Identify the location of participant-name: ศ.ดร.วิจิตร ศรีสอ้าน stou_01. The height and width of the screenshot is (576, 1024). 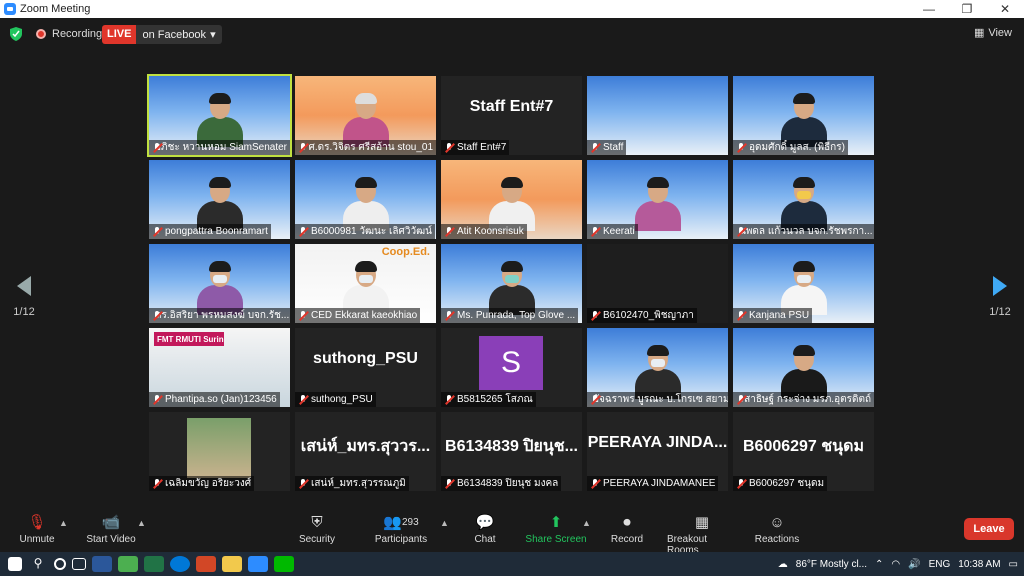
(365, 147).